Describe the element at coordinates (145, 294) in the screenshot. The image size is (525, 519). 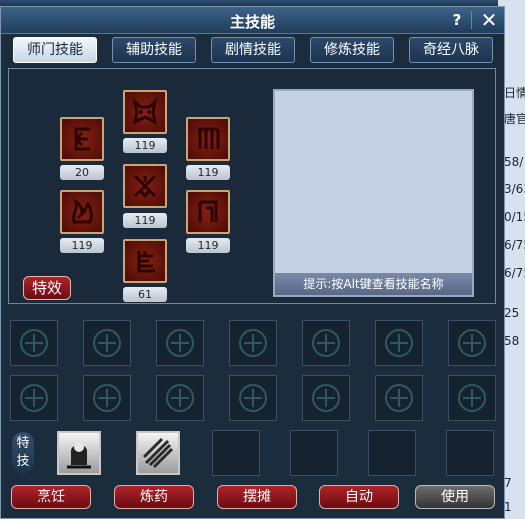
I see `skill-level: 61` at that location.